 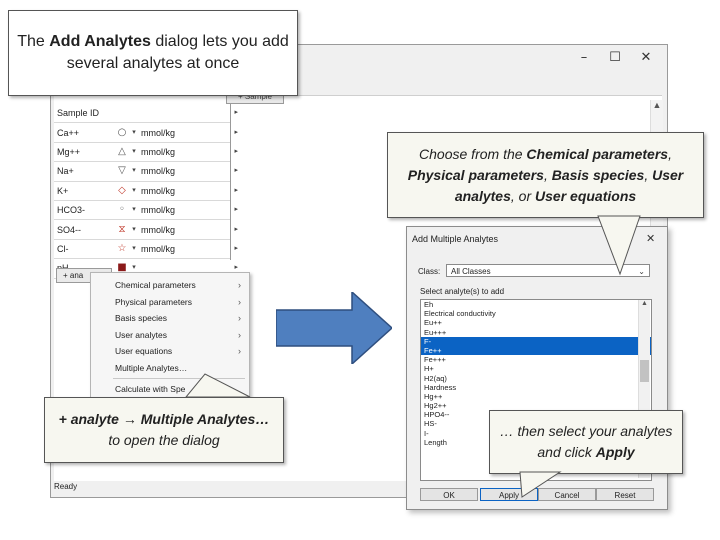 I want to click on maximize-icon: ☐, so click(x=615, y=59).